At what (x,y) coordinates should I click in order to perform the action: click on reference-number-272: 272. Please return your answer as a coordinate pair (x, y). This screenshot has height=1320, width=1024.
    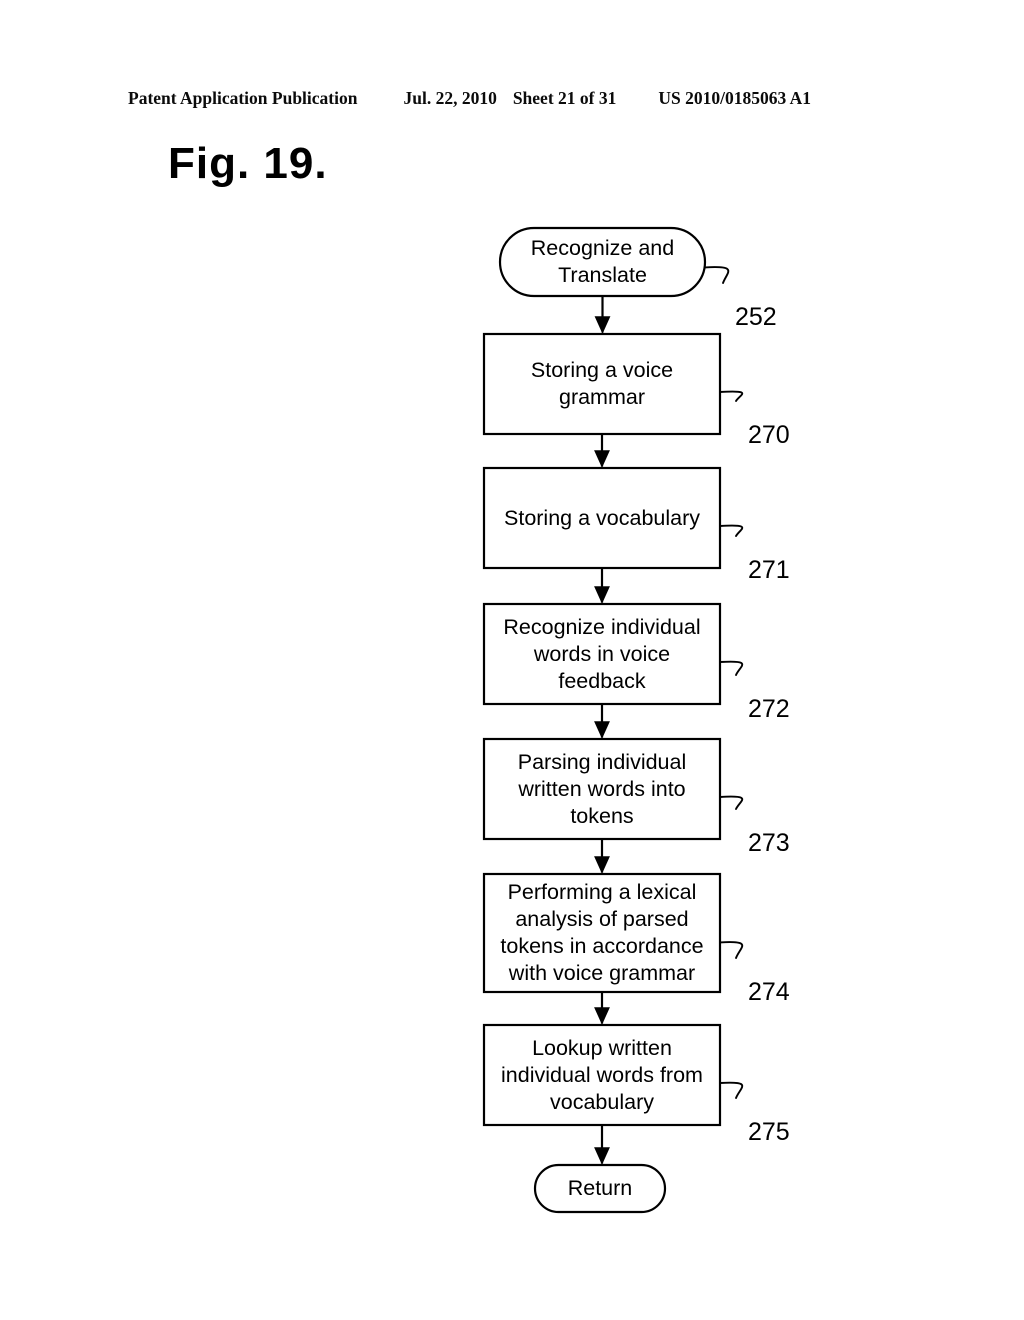
    Looking at the image, I should click on (769, 709).